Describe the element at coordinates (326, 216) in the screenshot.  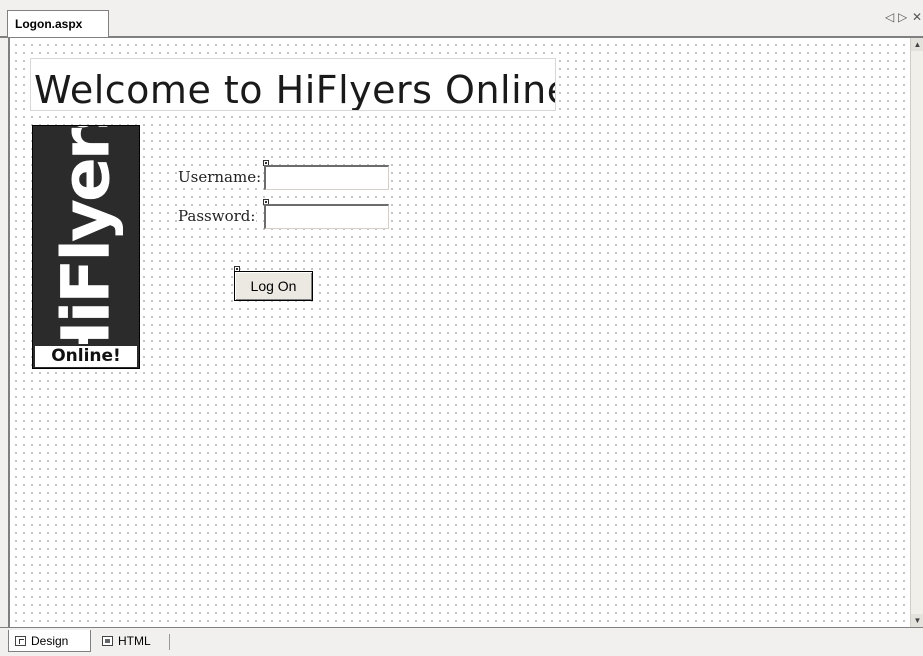
I see `password-input` at that location.